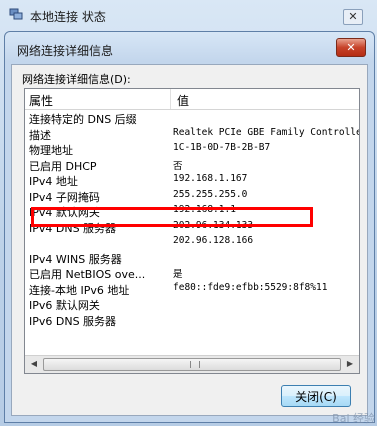 The image size is (377, 426). What do you see at coordinates (73, 321) in the screenshot?
I see `property-cell: IPv6 DNS 服务器` at bounding box center [73, 321].